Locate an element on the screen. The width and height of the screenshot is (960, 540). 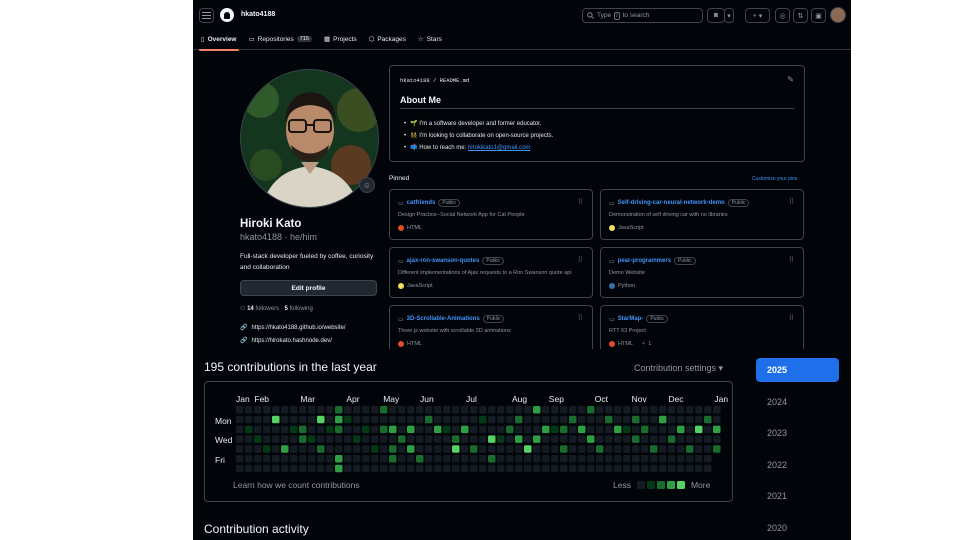
pencil-icon: ✎ is located at coordinates (790, 79).